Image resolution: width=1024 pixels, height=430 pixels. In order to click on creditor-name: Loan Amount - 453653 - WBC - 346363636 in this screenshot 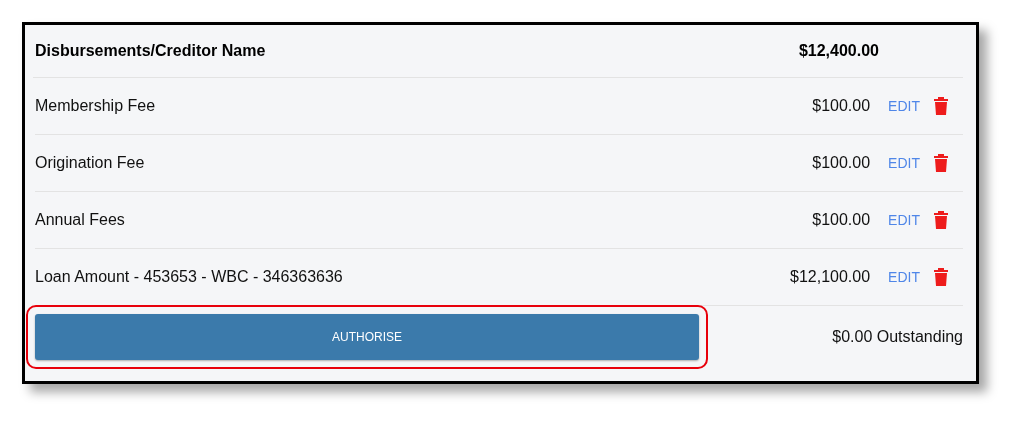, I will do `click(189, 277)`.